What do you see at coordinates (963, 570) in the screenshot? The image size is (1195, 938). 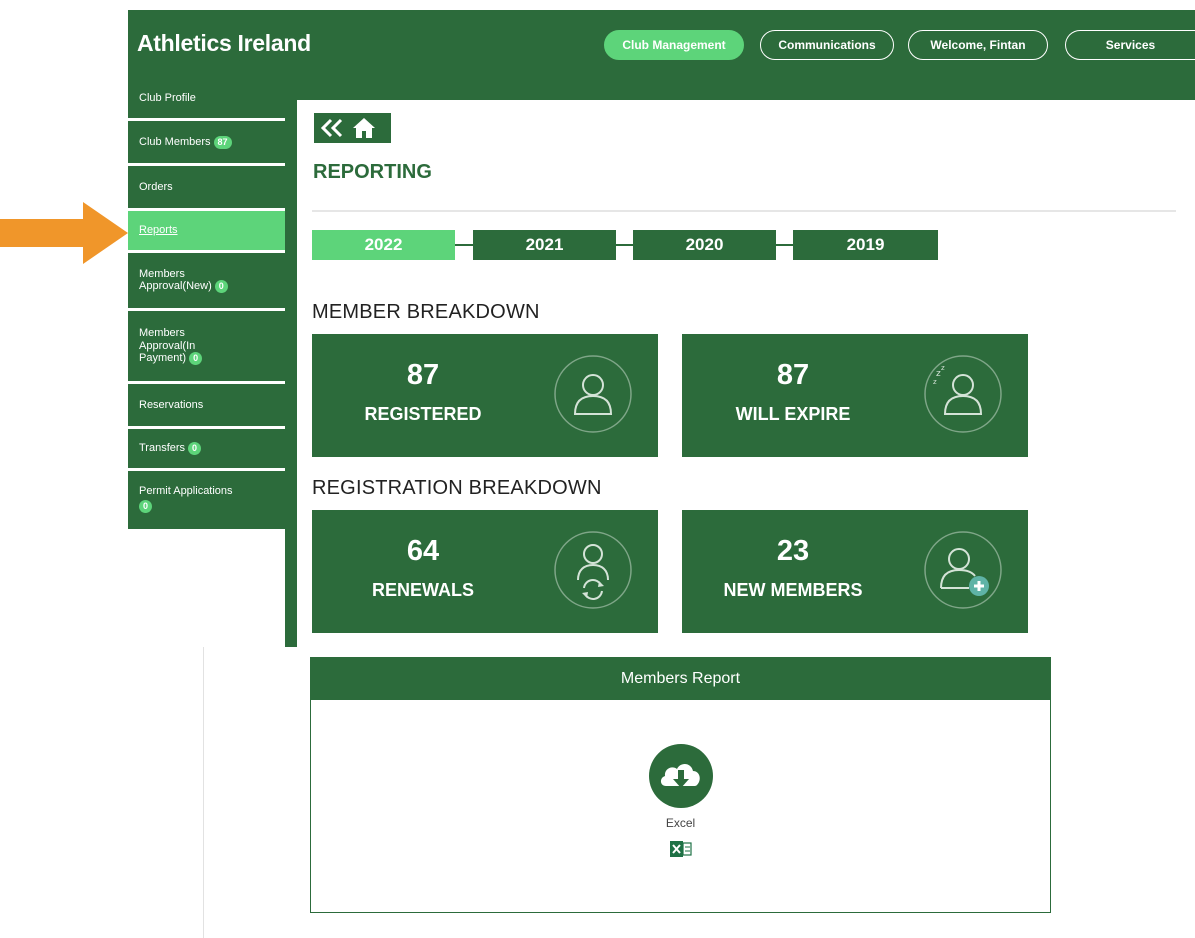 I see `user-add-icon` at bounding box center [963, 570].